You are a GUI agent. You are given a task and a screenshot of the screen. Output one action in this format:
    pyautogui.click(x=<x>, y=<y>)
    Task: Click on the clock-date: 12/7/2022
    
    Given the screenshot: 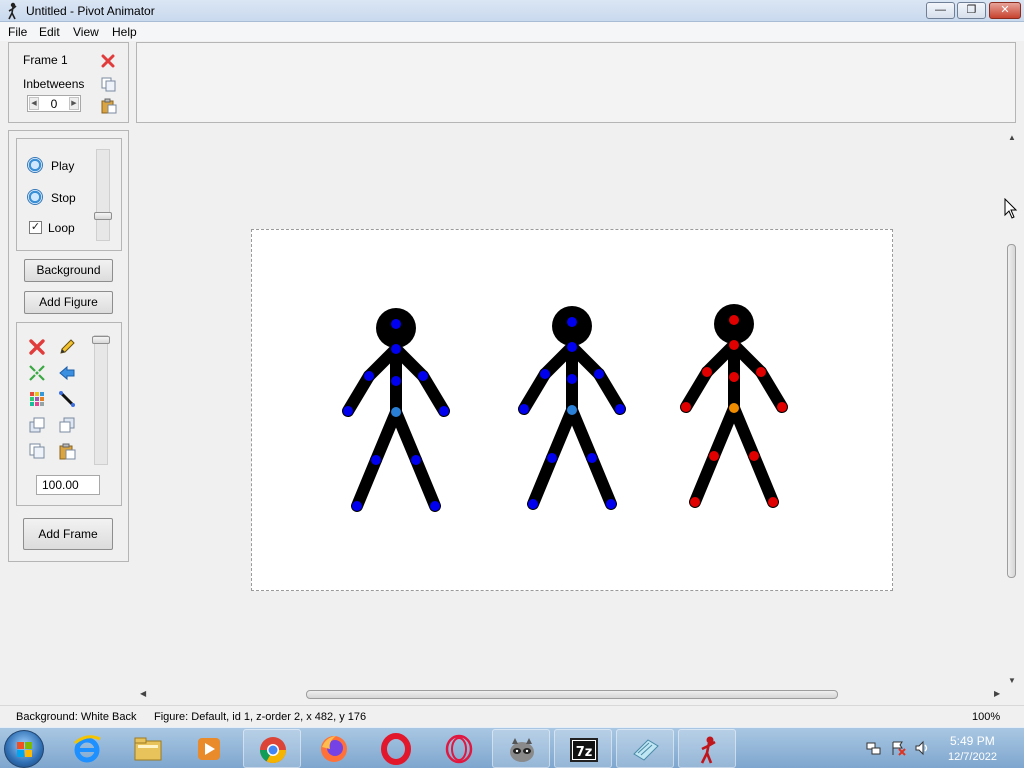 What is the action you would take?
    pyautogui.click(x=972, y=757)
    